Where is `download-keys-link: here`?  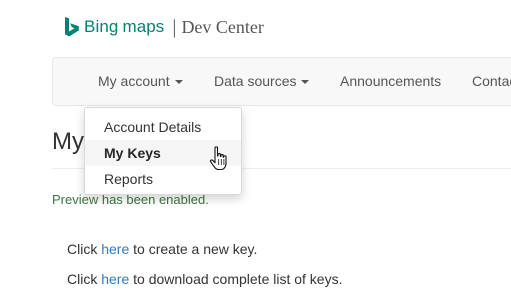 download-keys-link: here is located at coordinates (115, 279).